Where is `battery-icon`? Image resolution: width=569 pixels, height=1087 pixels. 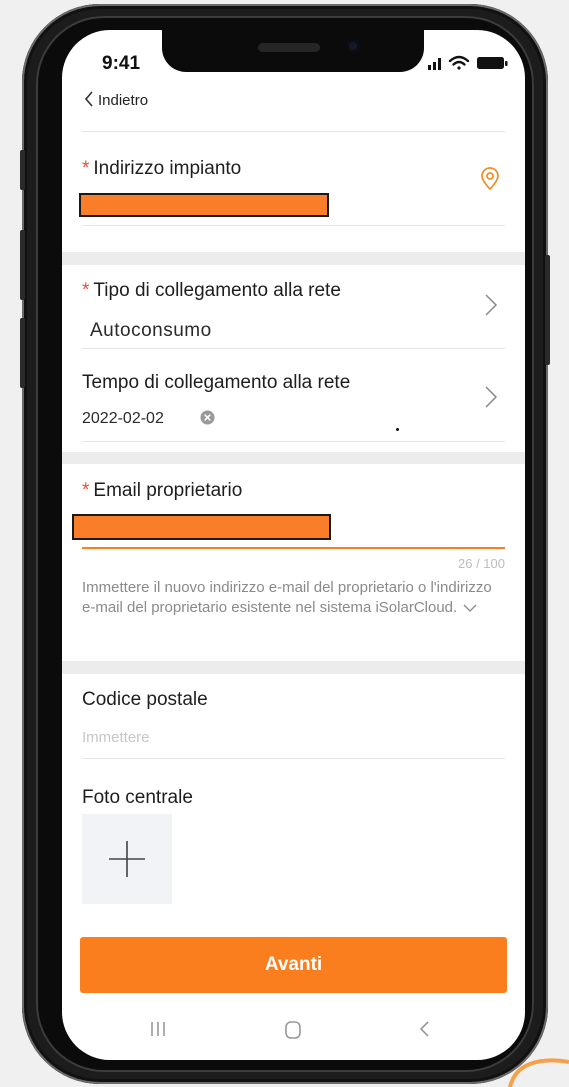 battery-icon is located at coordinates (492, 63).